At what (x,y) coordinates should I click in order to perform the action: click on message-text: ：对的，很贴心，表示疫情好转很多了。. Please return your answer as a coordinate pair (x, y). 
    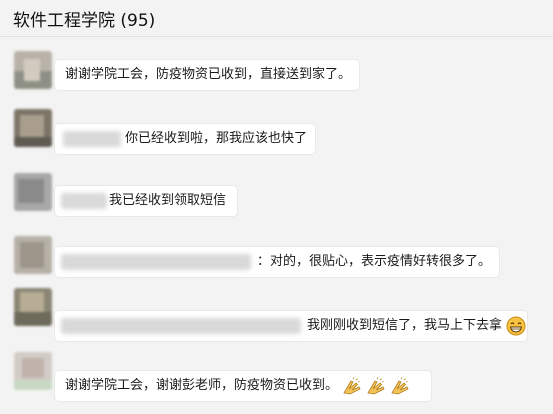
    Looking at the image, I should click on (374, 261).